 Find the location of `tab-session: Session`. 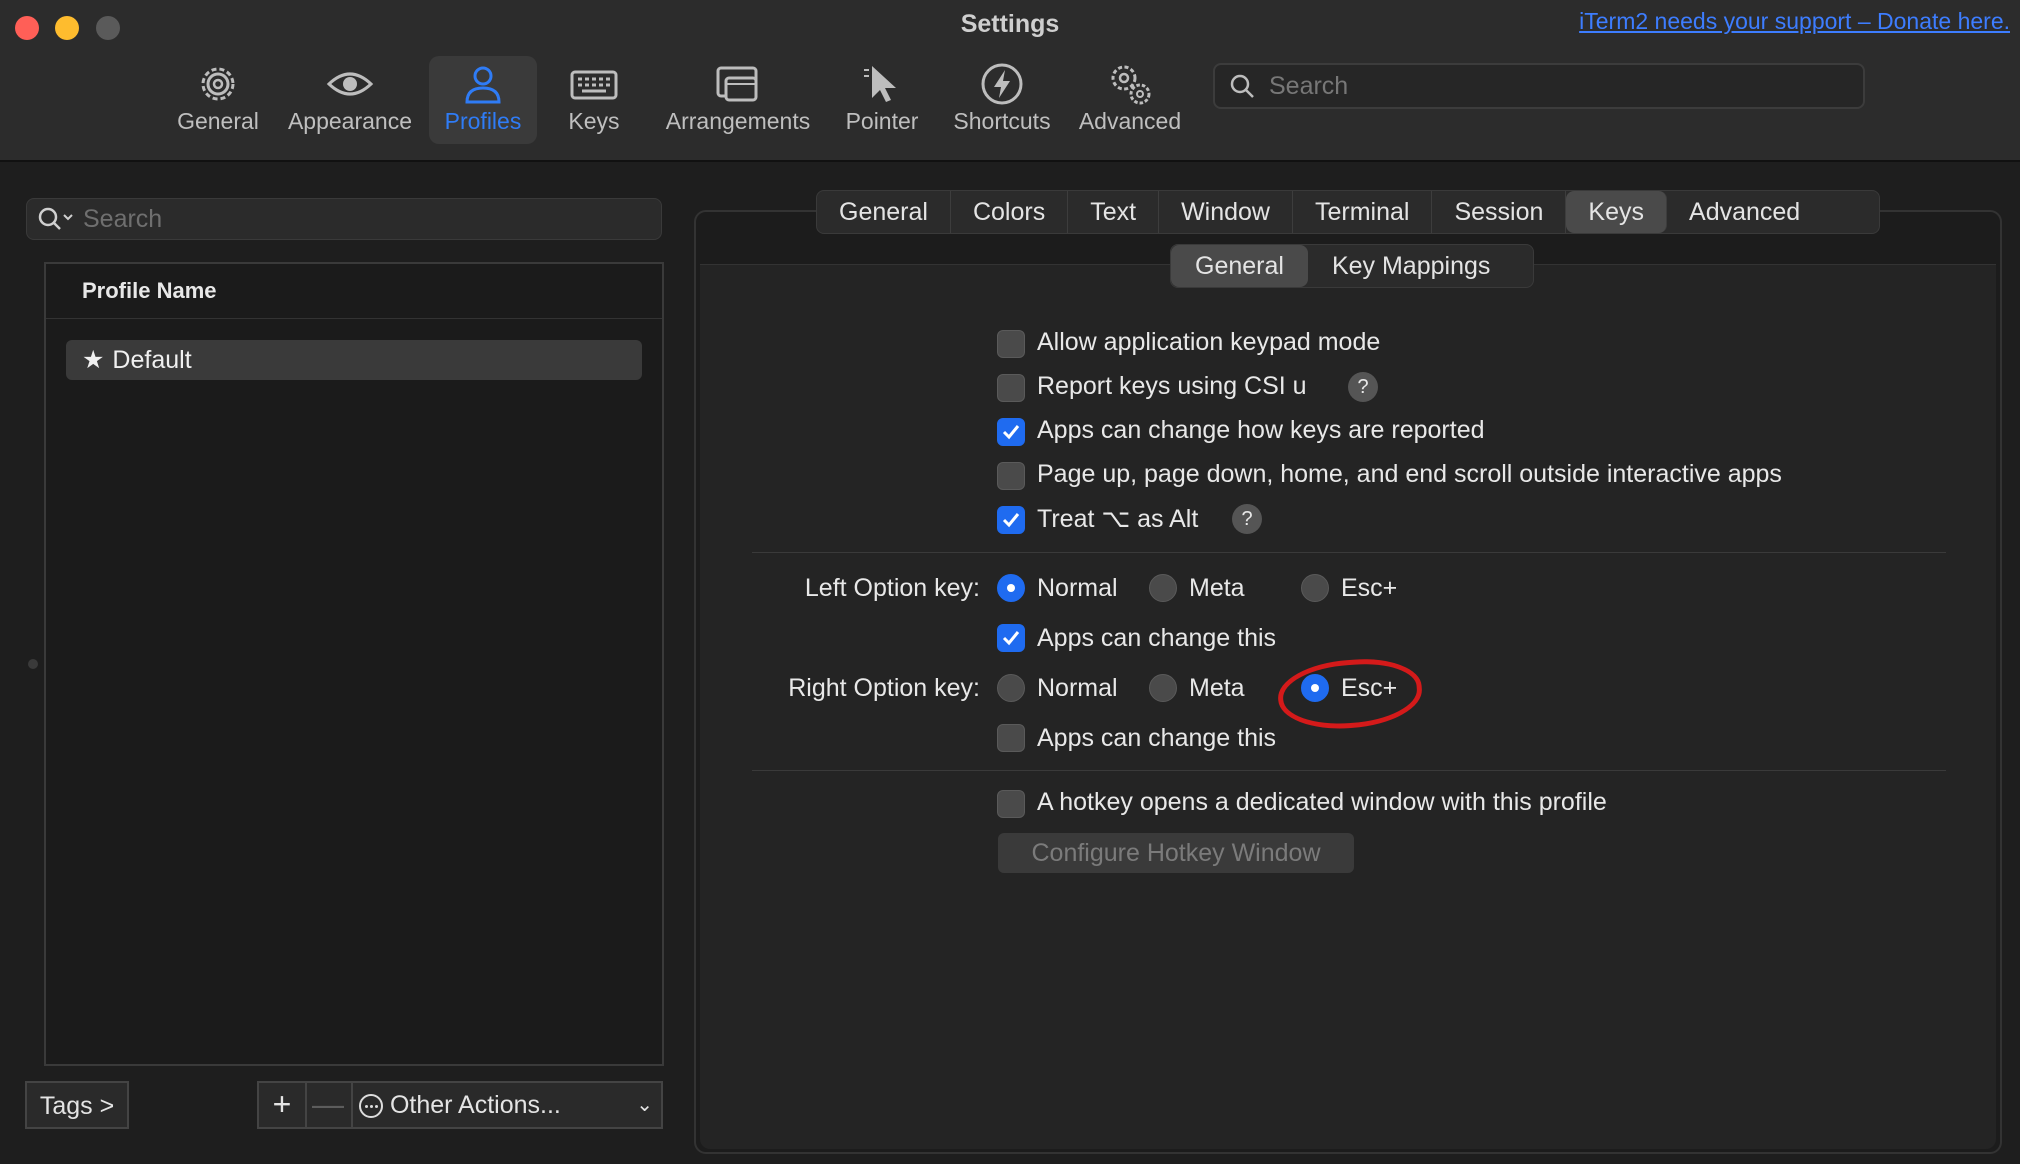

tab-session: Session is located at coordinates (1499, 212).